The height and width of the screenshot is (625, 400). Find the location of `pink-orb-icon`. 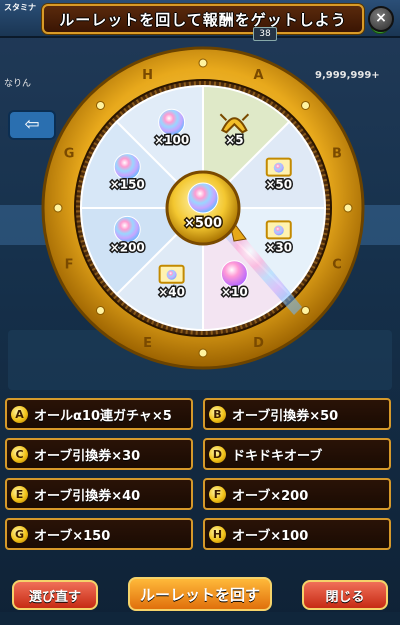

pink-orb-icon is located at coordinates (234, 274).